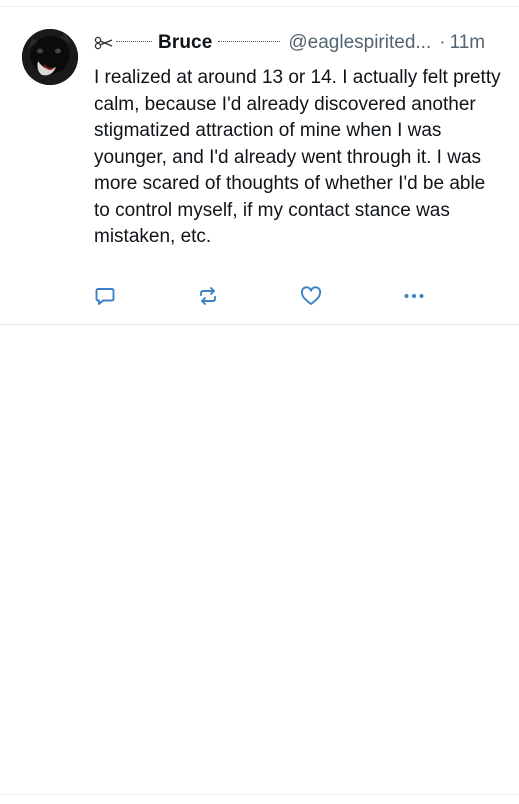 Image resolution: width=519 pixels, height=804 pixels. I want to click on like-button, so click(311, 296).